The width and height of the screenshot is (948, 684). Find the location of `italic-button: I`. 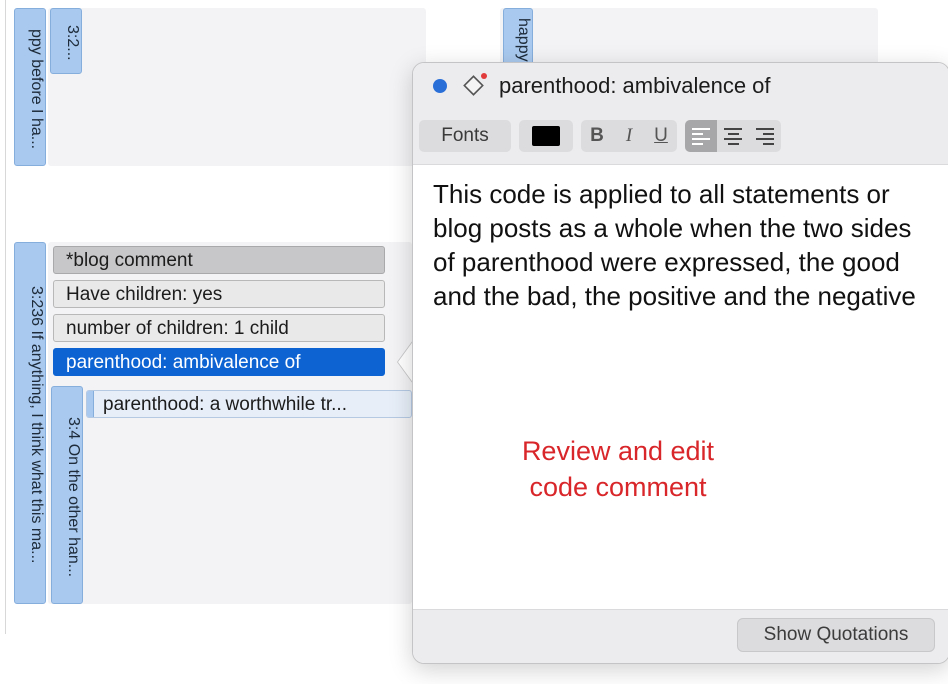

italic-button: I is located at coordinates (629, 136).